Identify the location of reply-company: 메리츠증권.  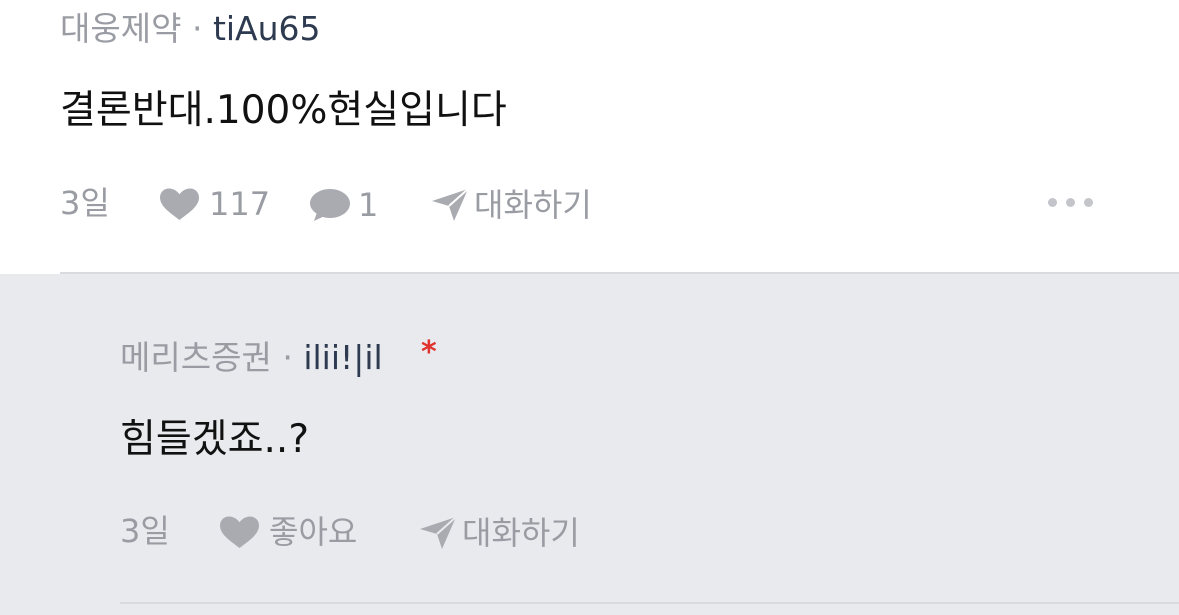
(196, 357).